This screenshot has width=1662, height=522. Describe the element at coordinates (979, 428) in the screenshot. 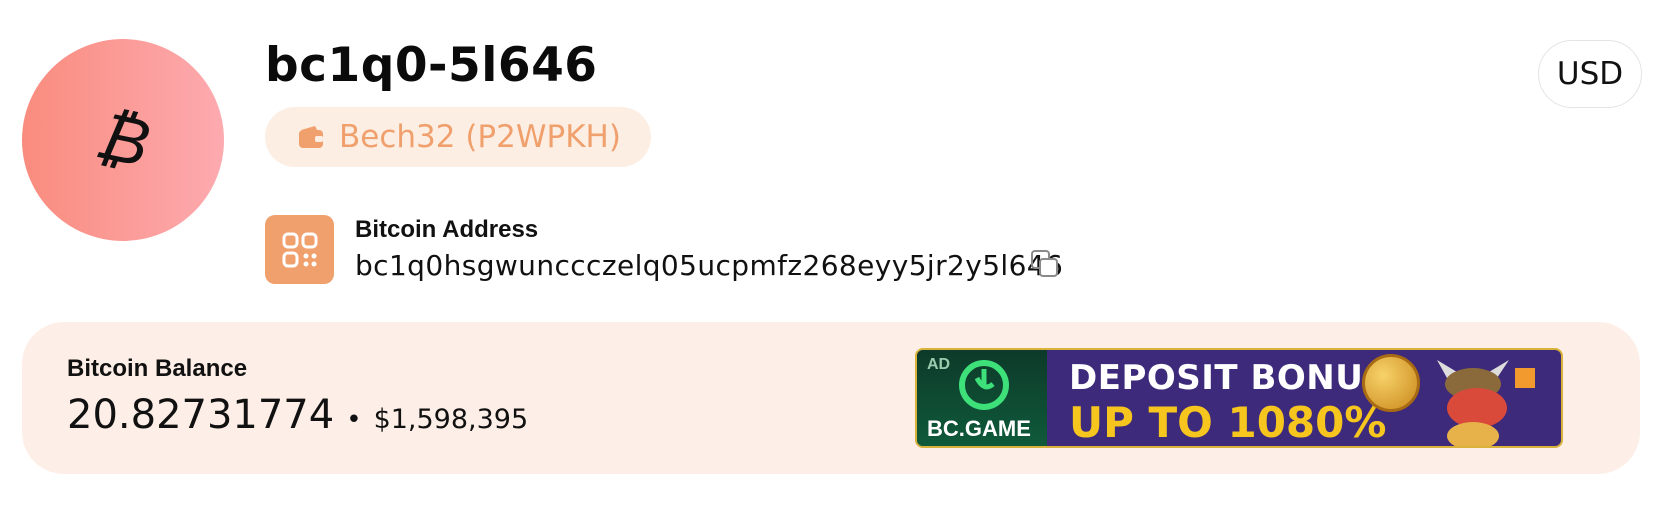

I see `ad-brand: BC.GAME` at that location.